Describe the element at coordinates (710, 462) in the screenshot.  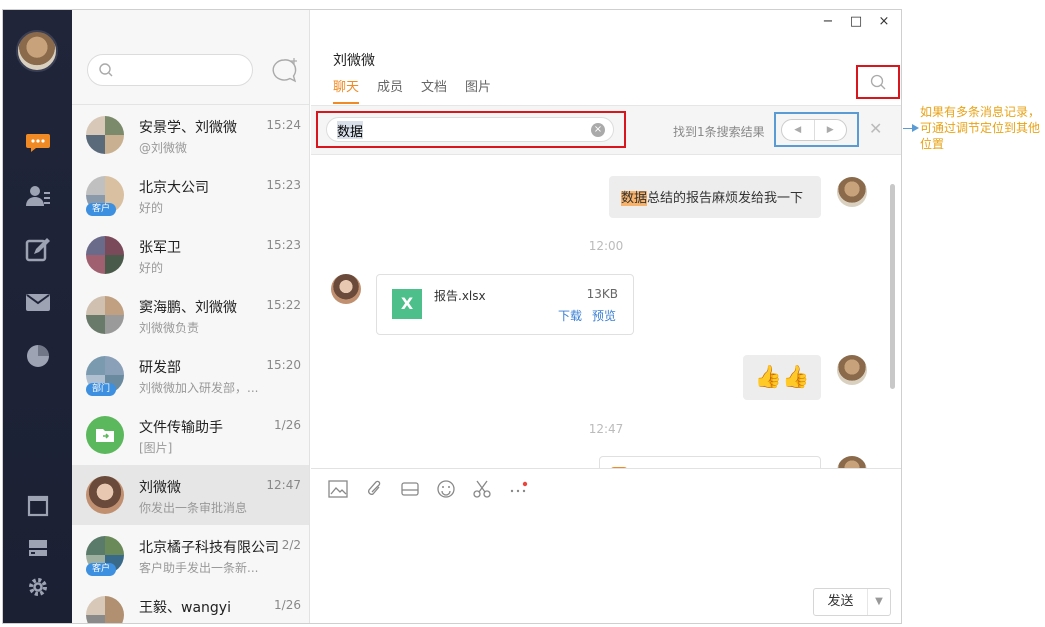
I see `approval-card: 审批` at that location.